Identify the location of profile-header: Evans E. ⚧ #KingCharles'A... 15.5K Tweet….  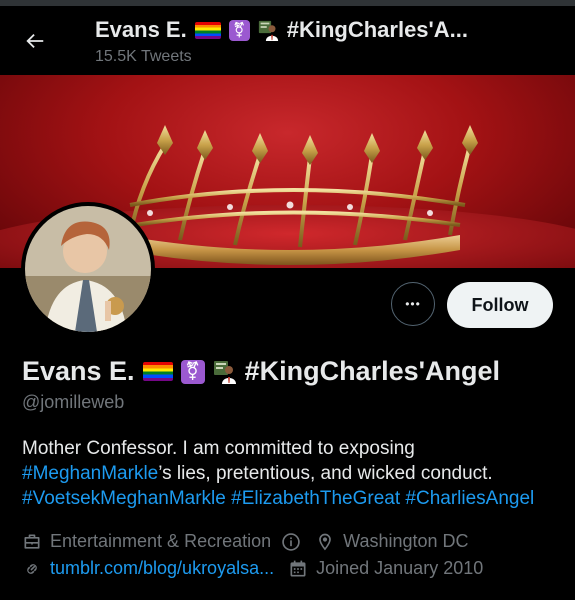
(287, 37).